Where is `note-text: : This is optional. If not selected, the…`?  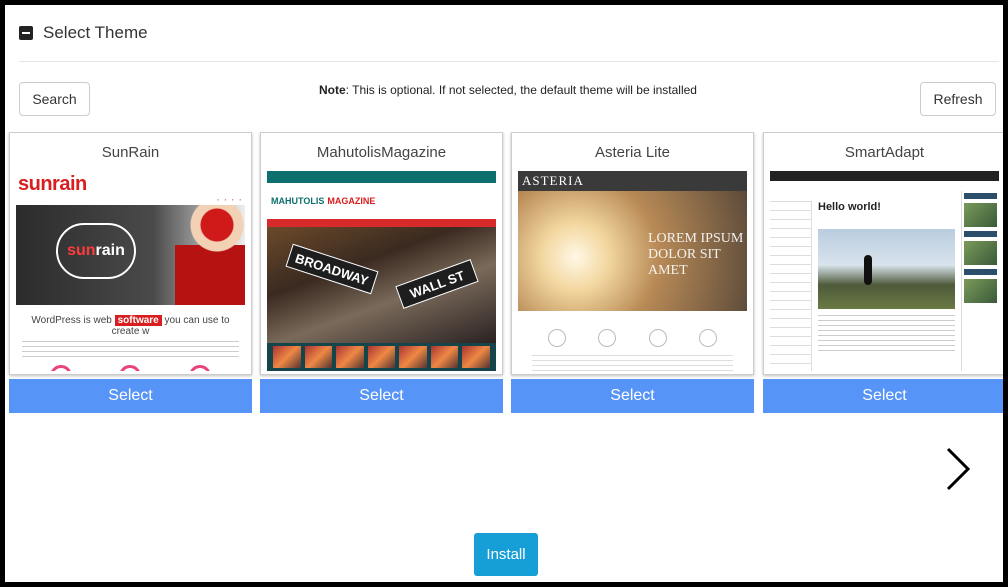 note-text: : This is optional. If not selected, the… is located at coordinates (521, 90).